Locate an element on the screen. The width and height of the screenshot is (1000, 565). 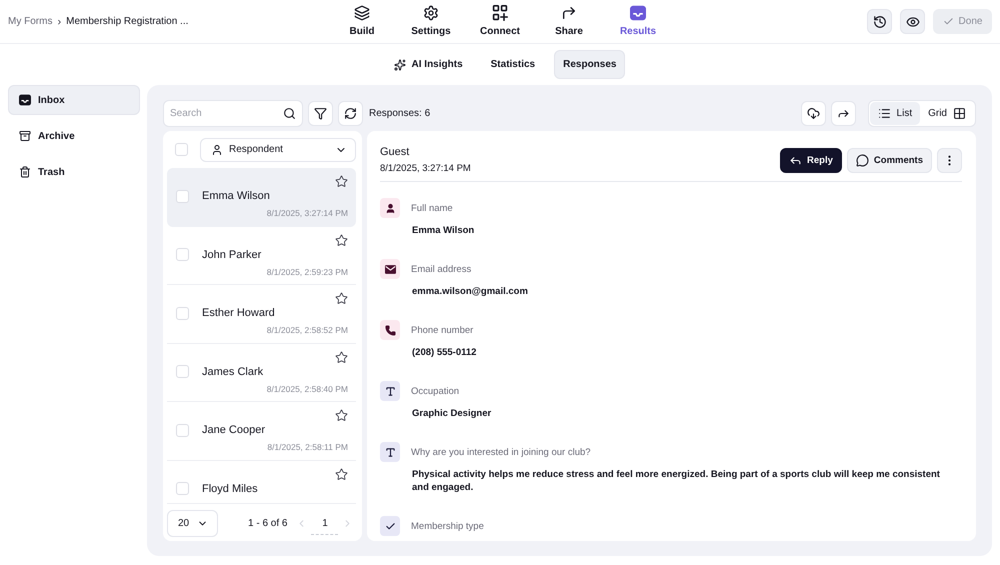
nav-tab: Build is located at coordinates (362, 21).